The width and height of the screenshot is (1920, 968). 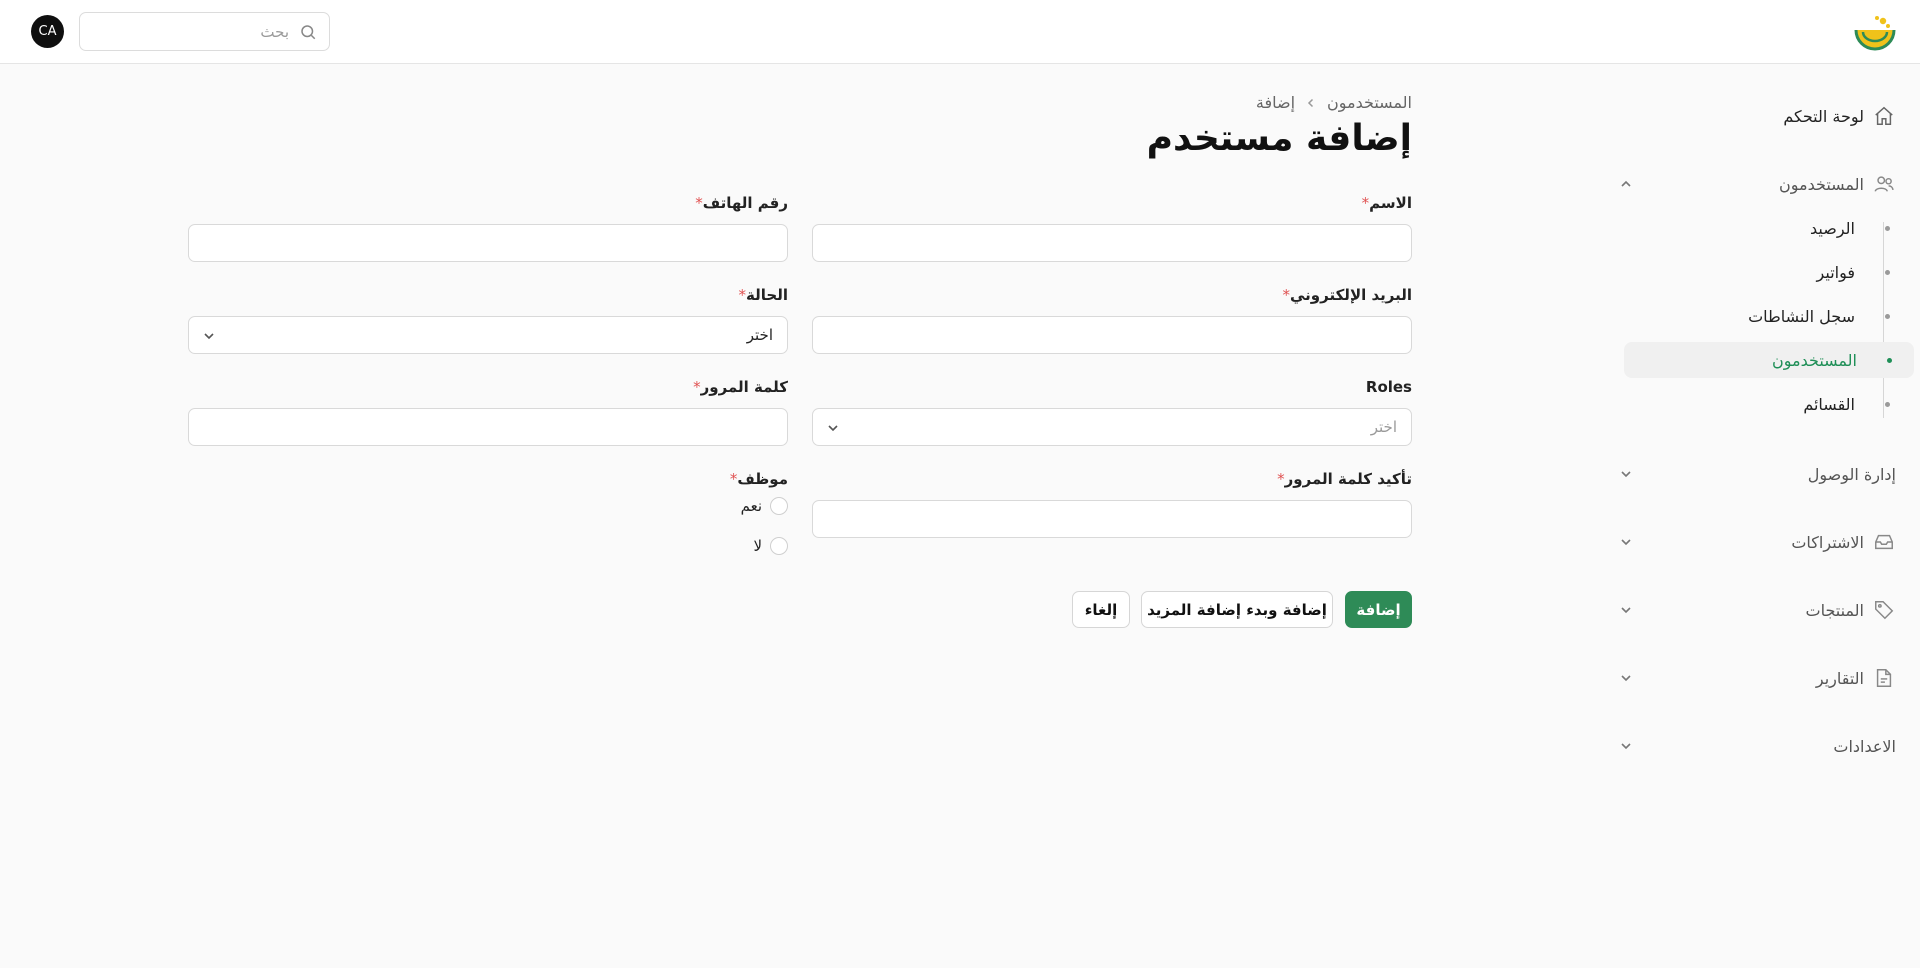 I want to click on submenu-item-coupons: القسائم, so click(x=1757, y=404).